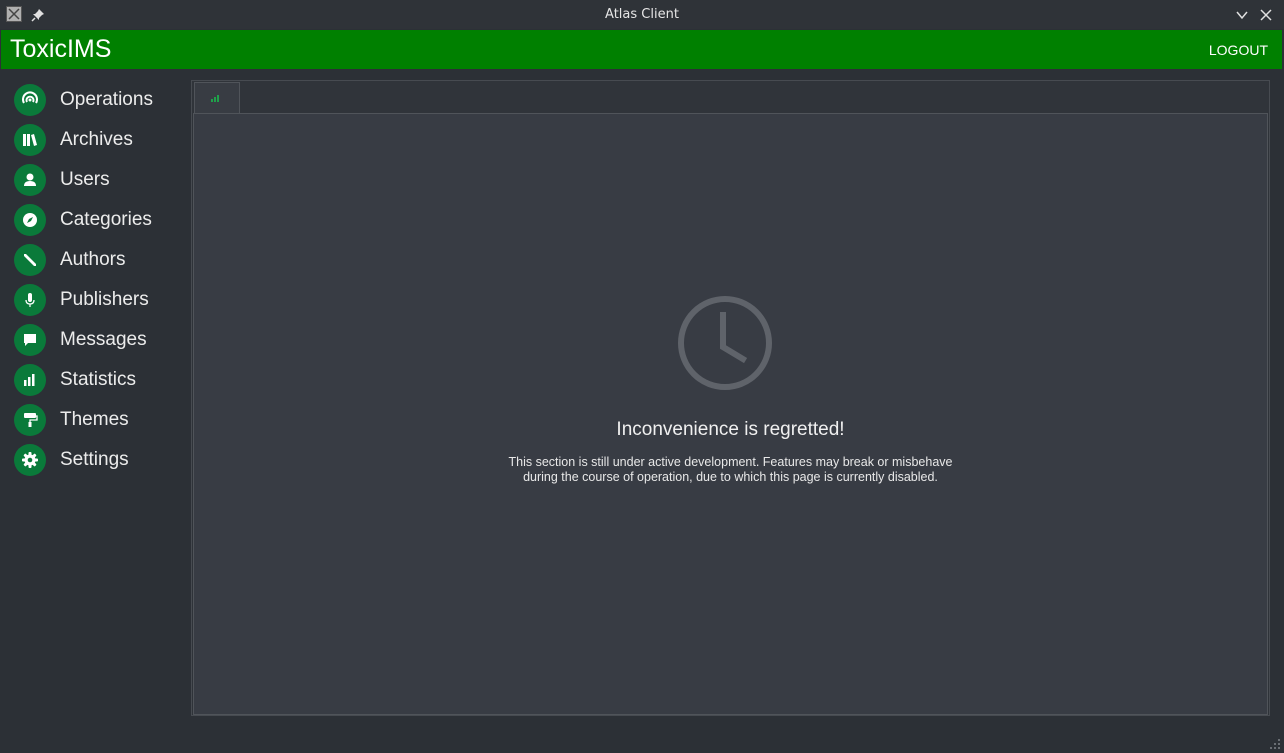  What do you see at coordinates (30, 220) in the screenshot?
I see `compass-icon` at bounding box center [30, 220].